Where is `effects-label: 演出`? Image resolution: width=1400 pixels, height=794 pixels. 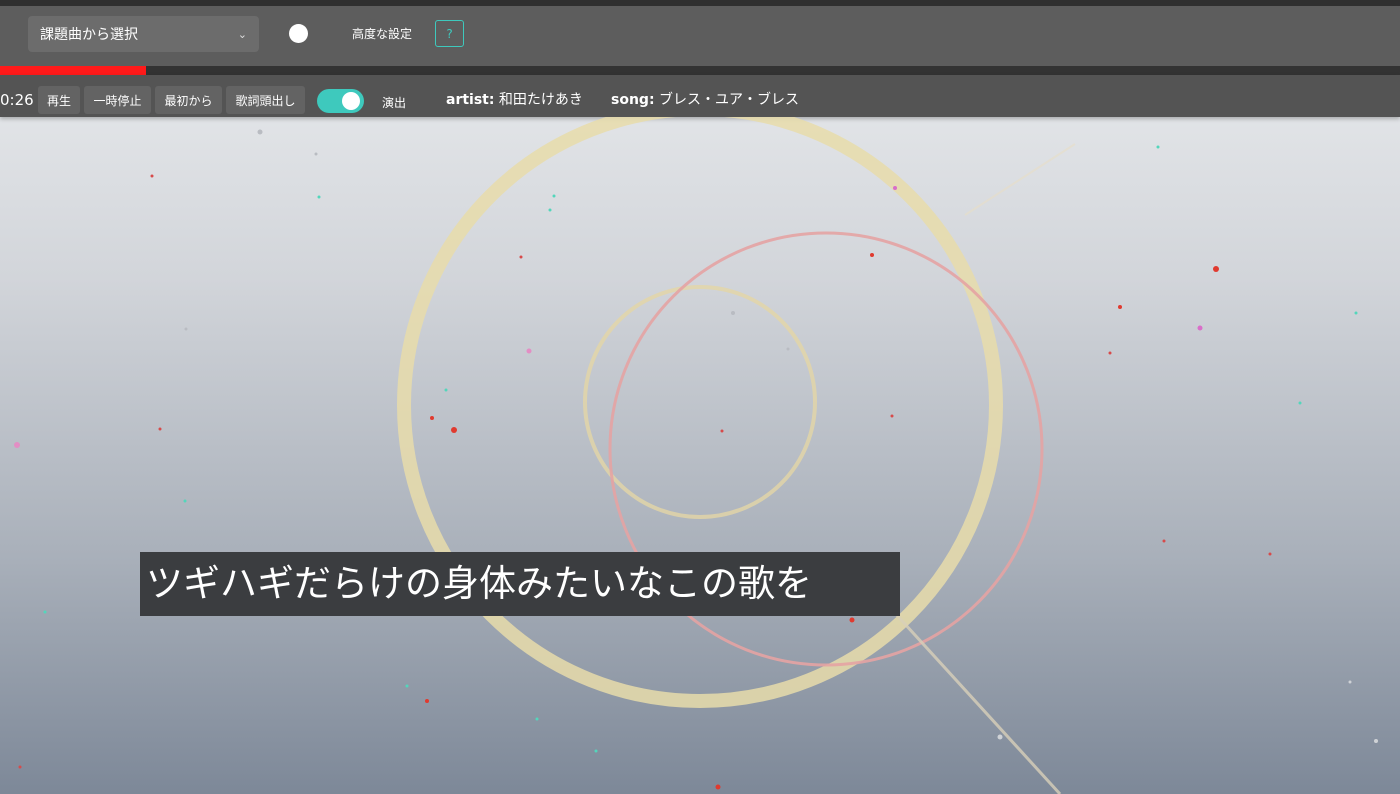 effects-label: 演出 is located at coordinates (394, 103).